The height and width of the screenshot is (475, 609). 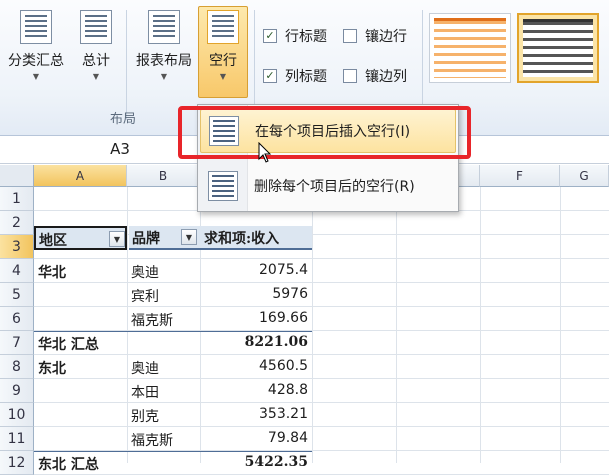 What do you see at coordinates (68, 464) in the screenshot?
I see `region-total-cell: 东北 汇总` at bounding box center [68, 464].